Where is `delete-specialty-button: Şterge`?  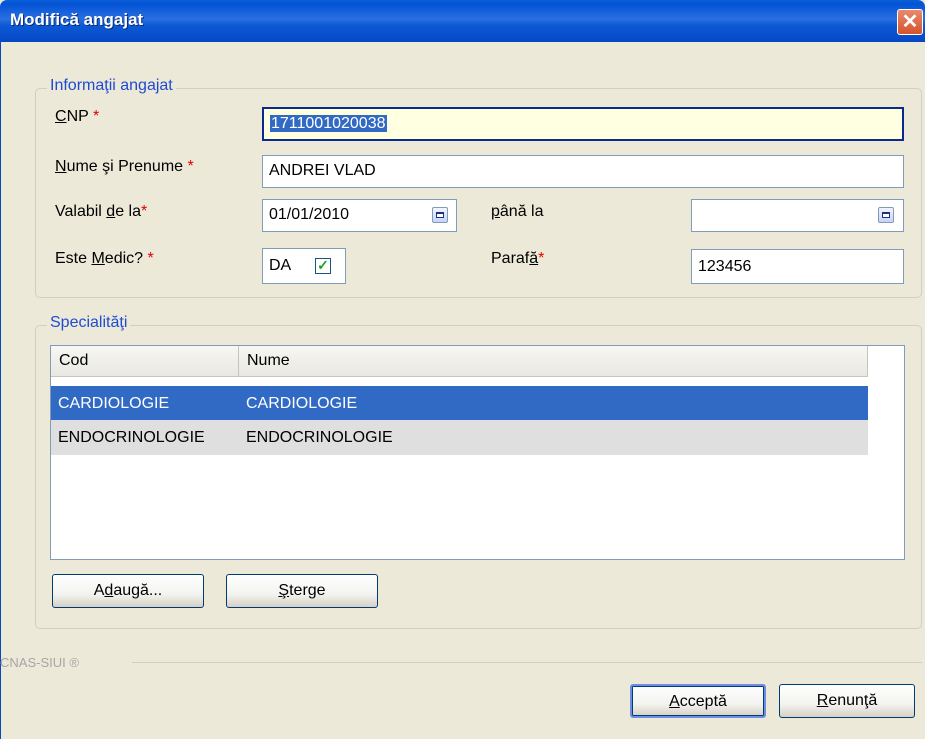
delete-specialty-button: Şterge is located at coordinates (302, 591).